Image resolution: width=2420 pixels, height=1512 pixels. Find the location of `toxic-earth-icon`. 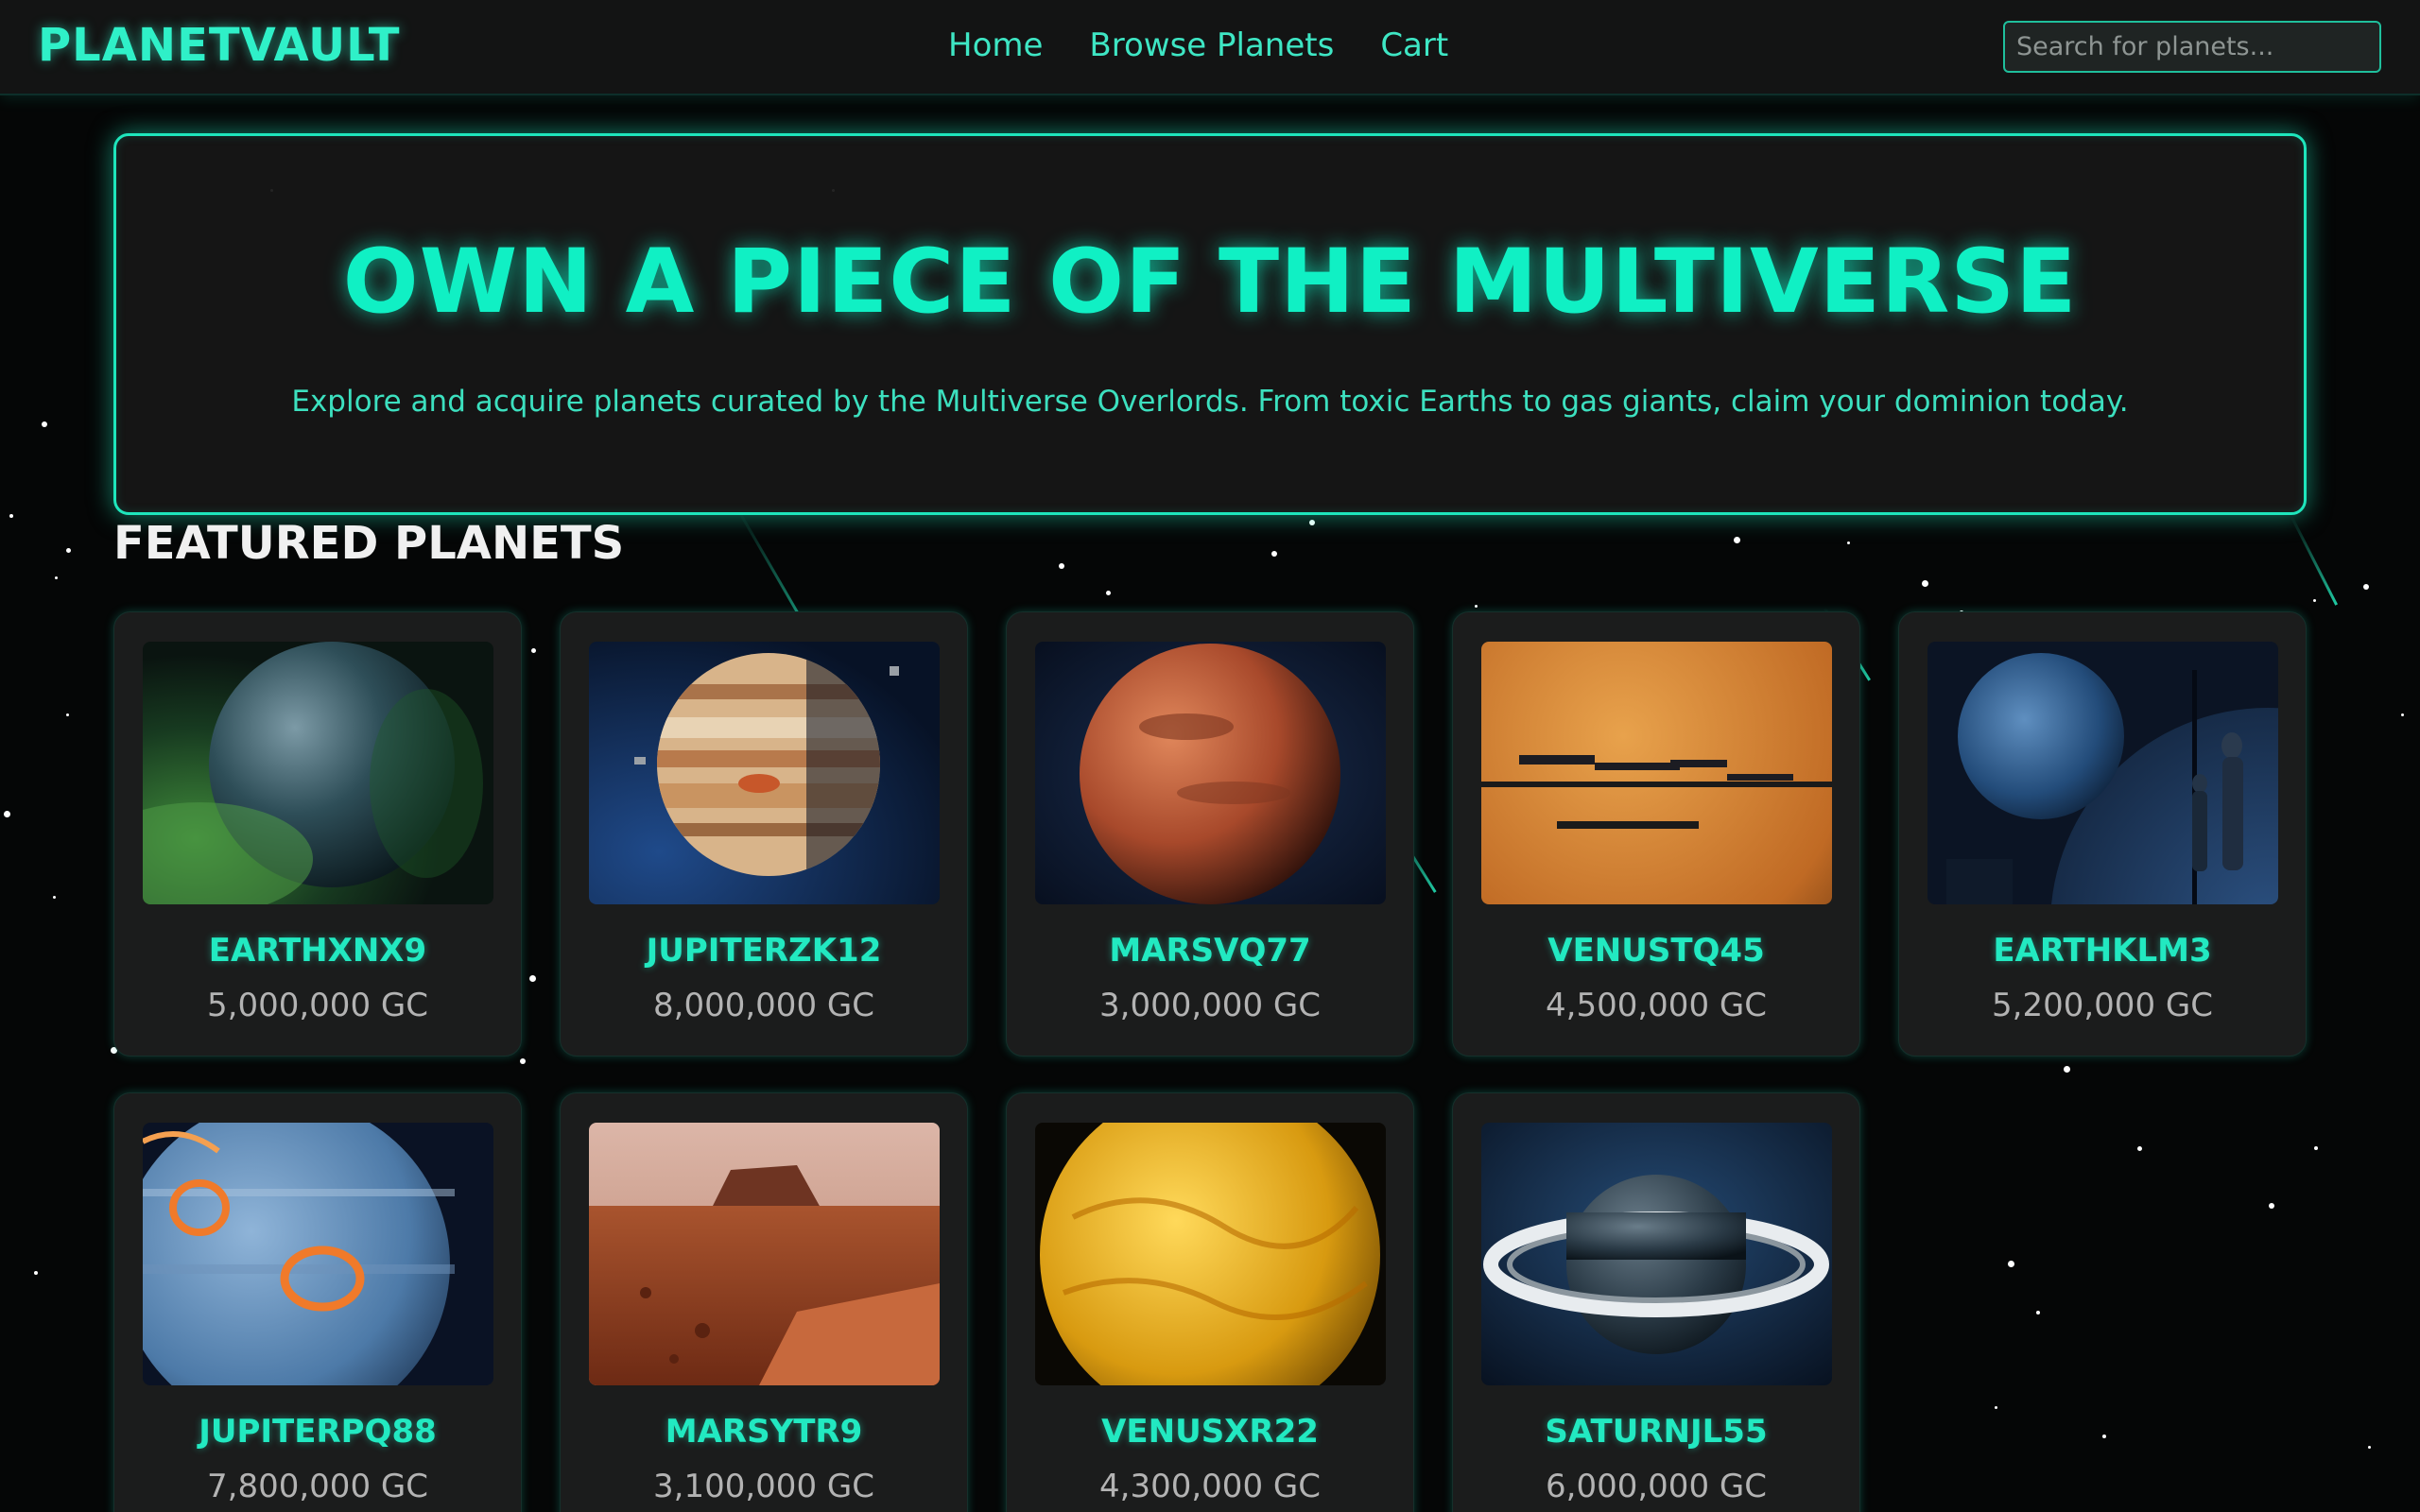

toxic-earth-icon is located at coordinates (318, 773).